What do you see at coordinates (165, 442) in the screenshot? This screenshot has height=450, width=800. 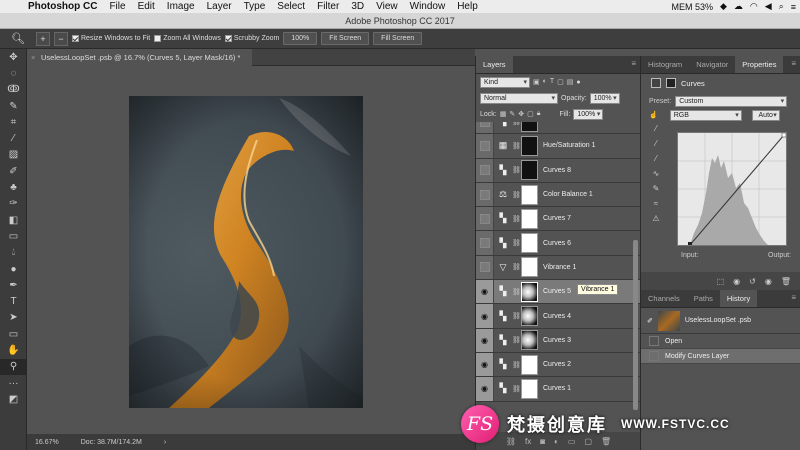 I see `status-menu-icon: ›` at bounding box center [165, 442].